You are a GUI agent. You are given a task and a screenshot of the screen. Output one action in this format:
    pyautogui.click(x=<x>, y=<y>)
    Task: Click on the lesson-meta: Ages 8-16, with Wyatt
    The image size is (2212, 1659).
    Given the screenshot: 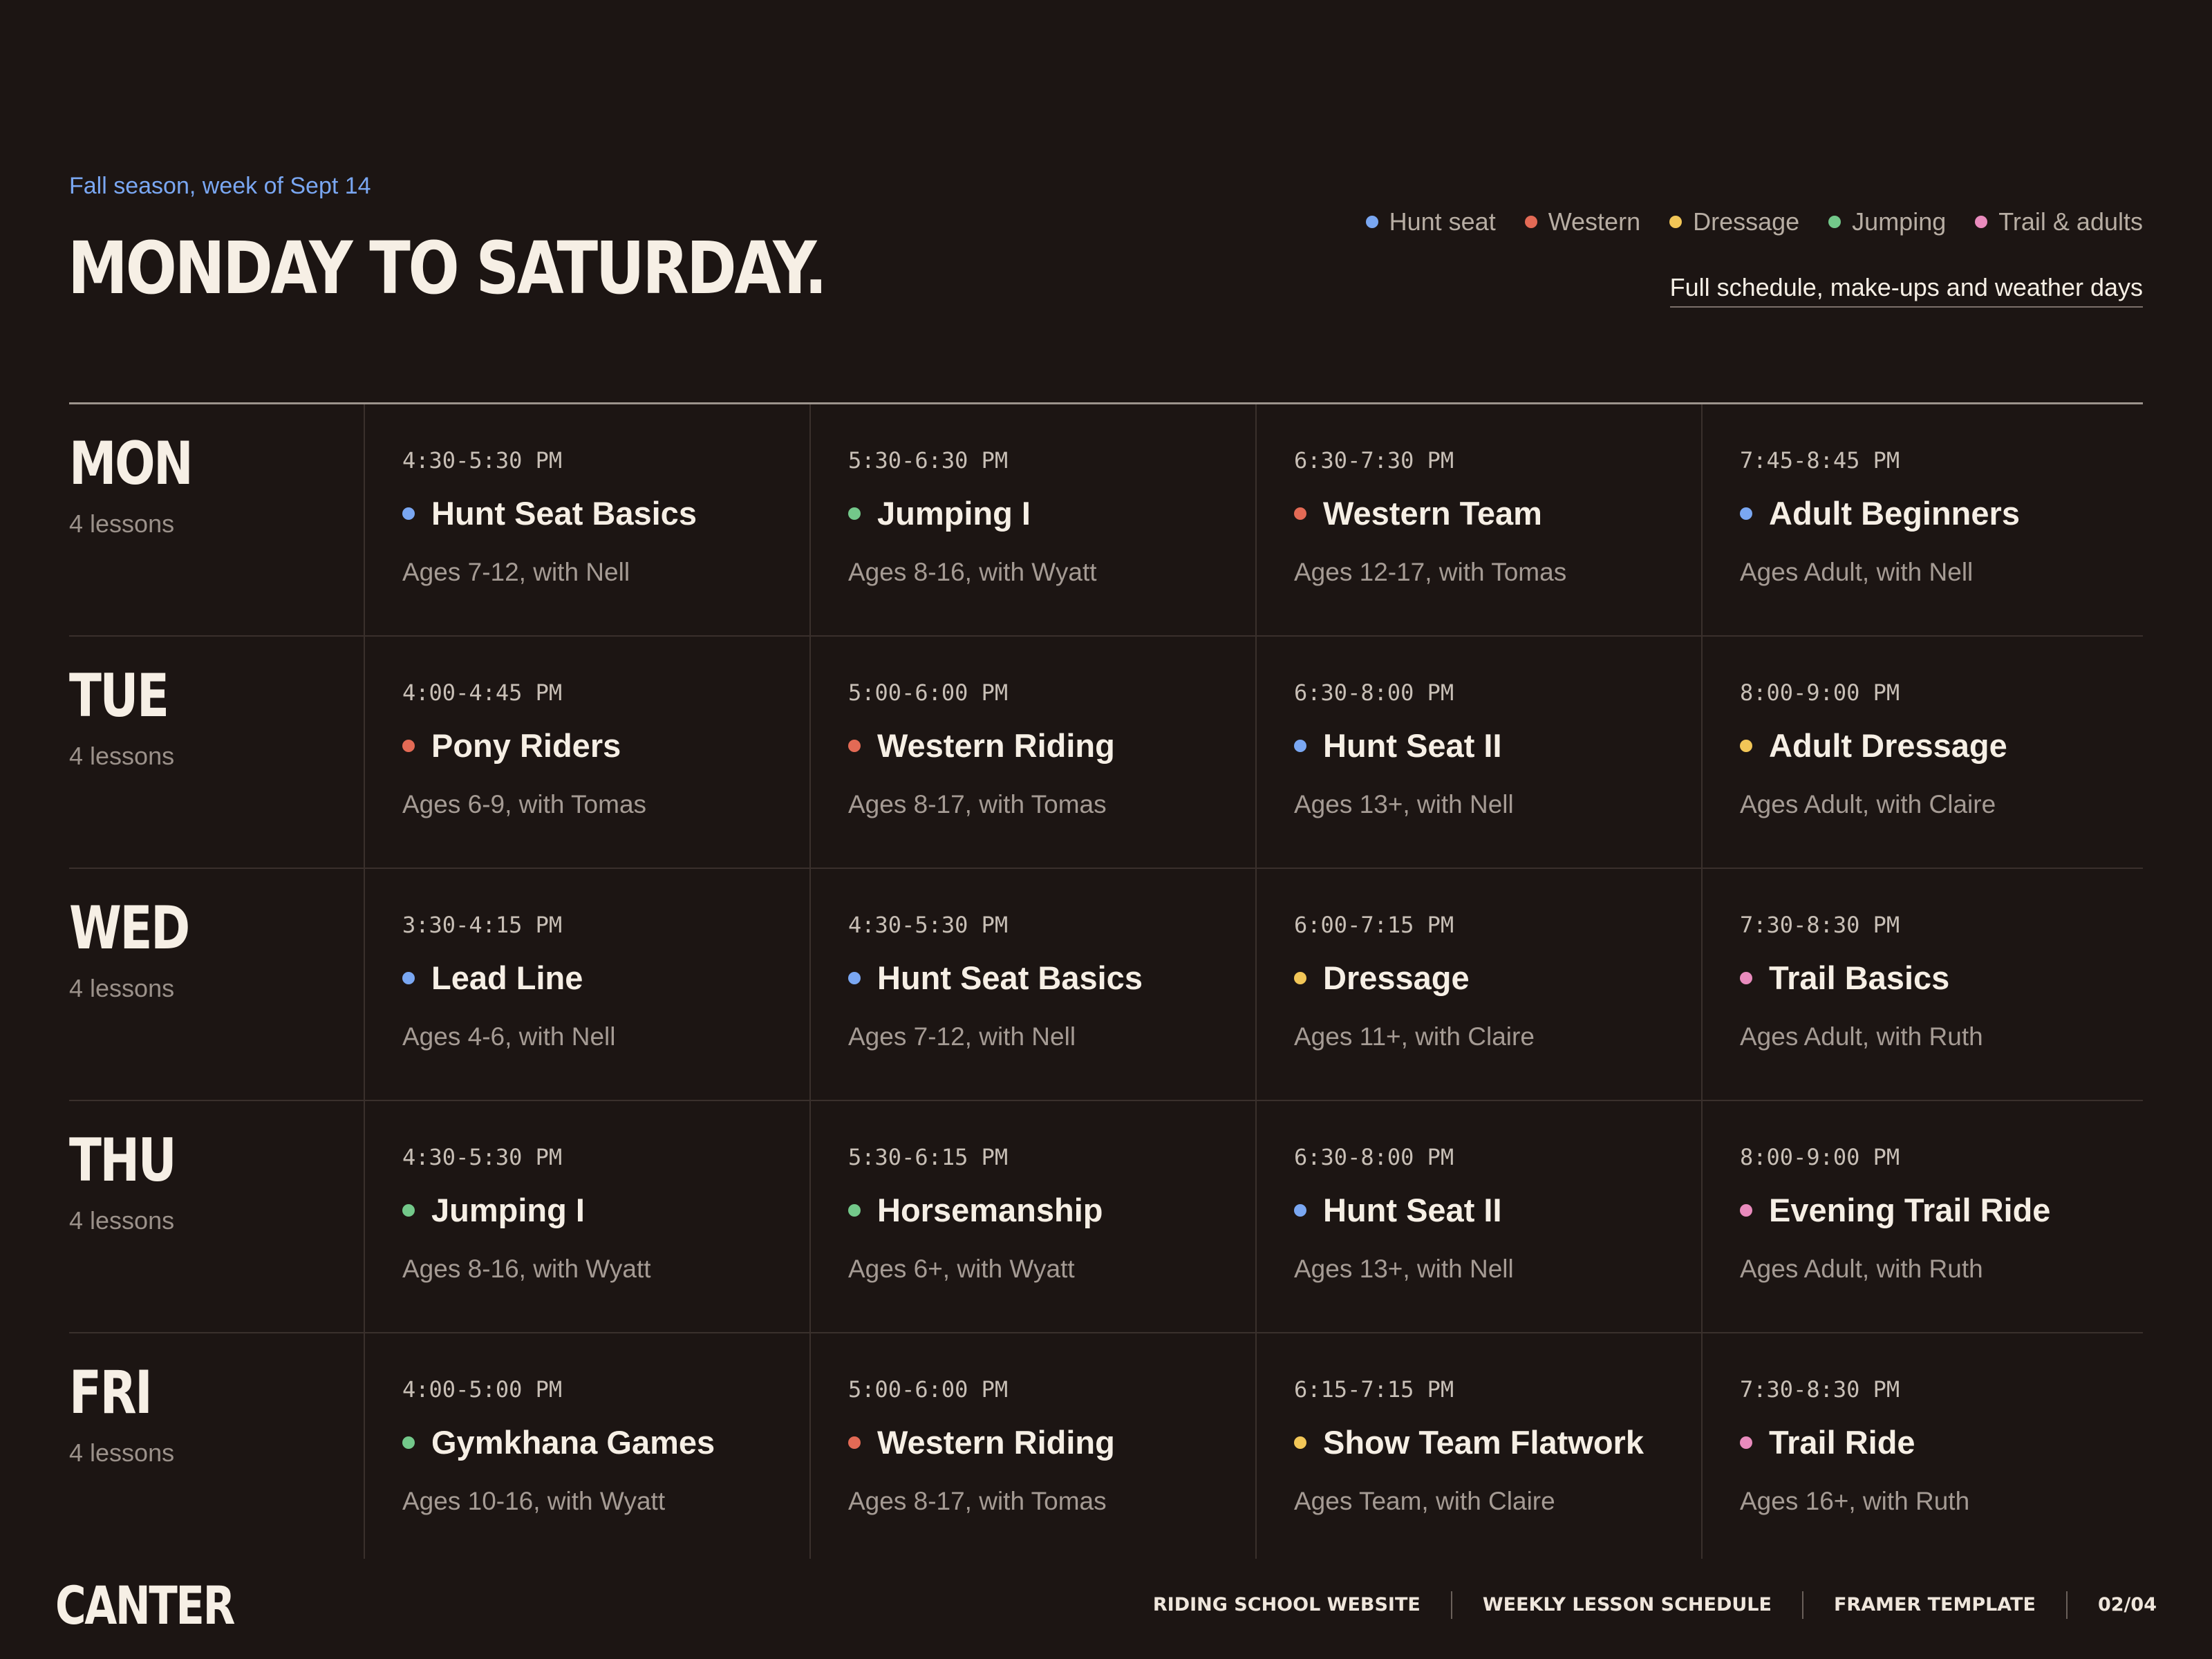 What is the action you would take?
    pyautogui.click(x=972, y=572)
    